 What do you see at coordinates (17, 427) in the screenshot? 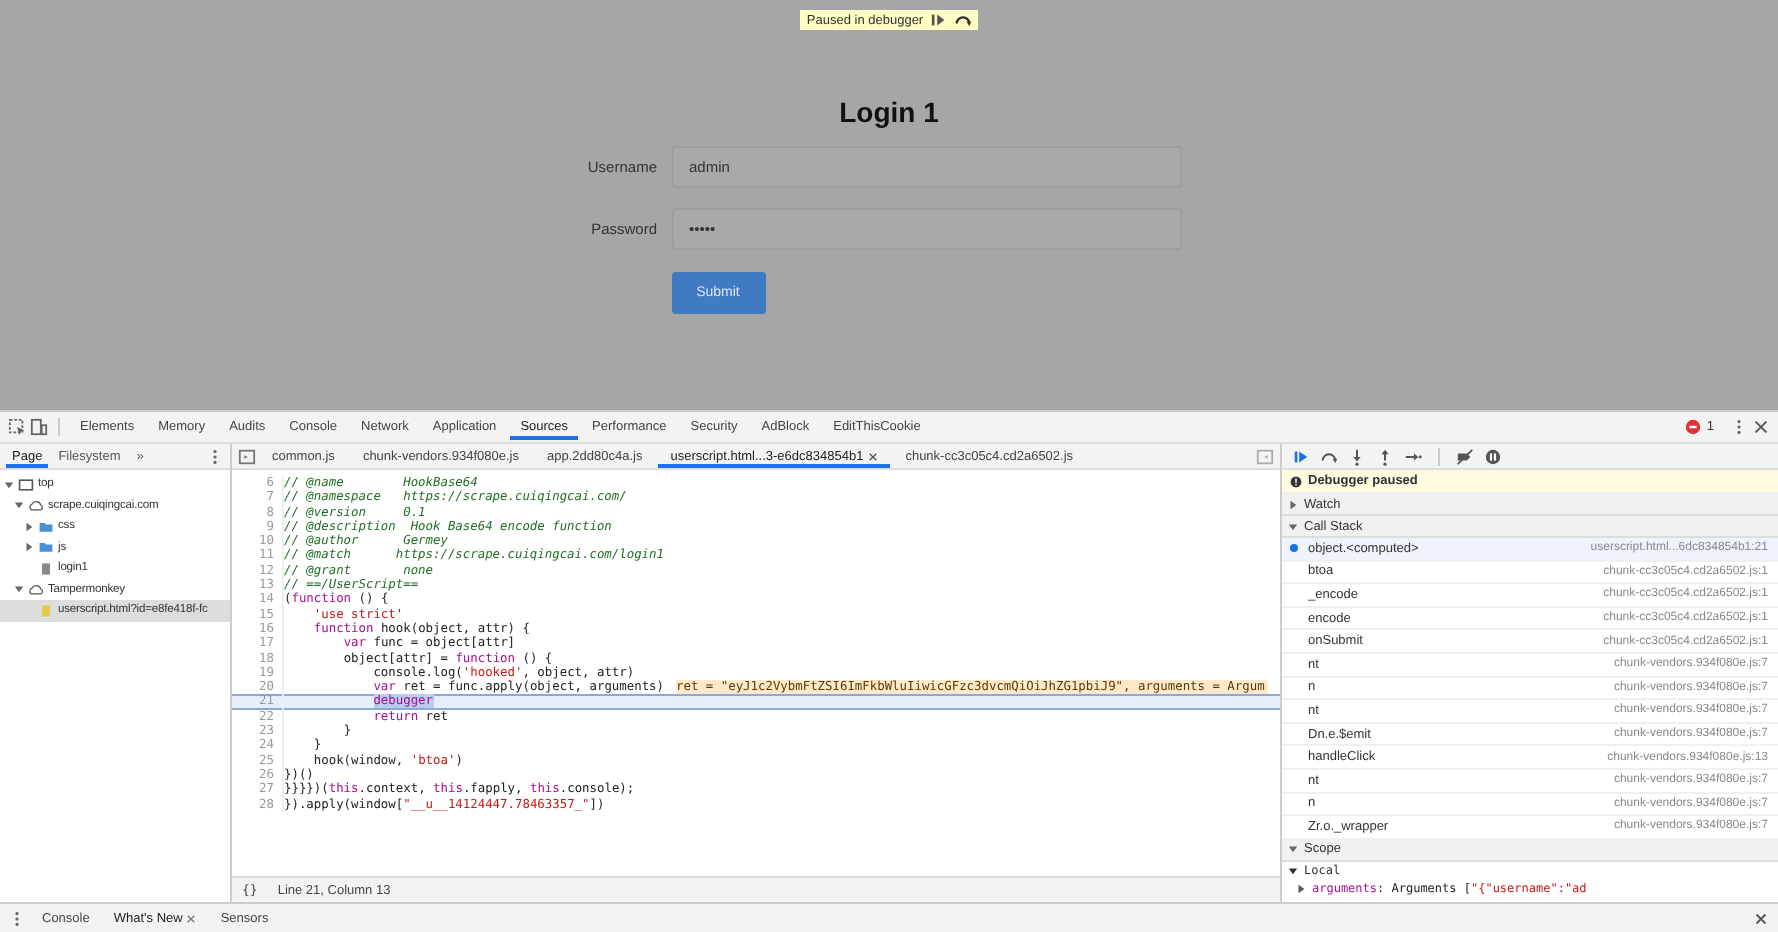
I see `inspect-icon` at bounding box center [17, 427].